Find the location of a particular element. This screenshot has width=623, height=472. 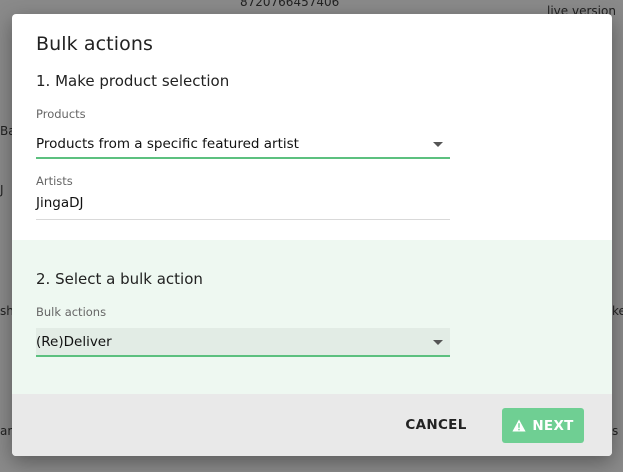

next-button: NEXT is located at coordinates (543, 425).